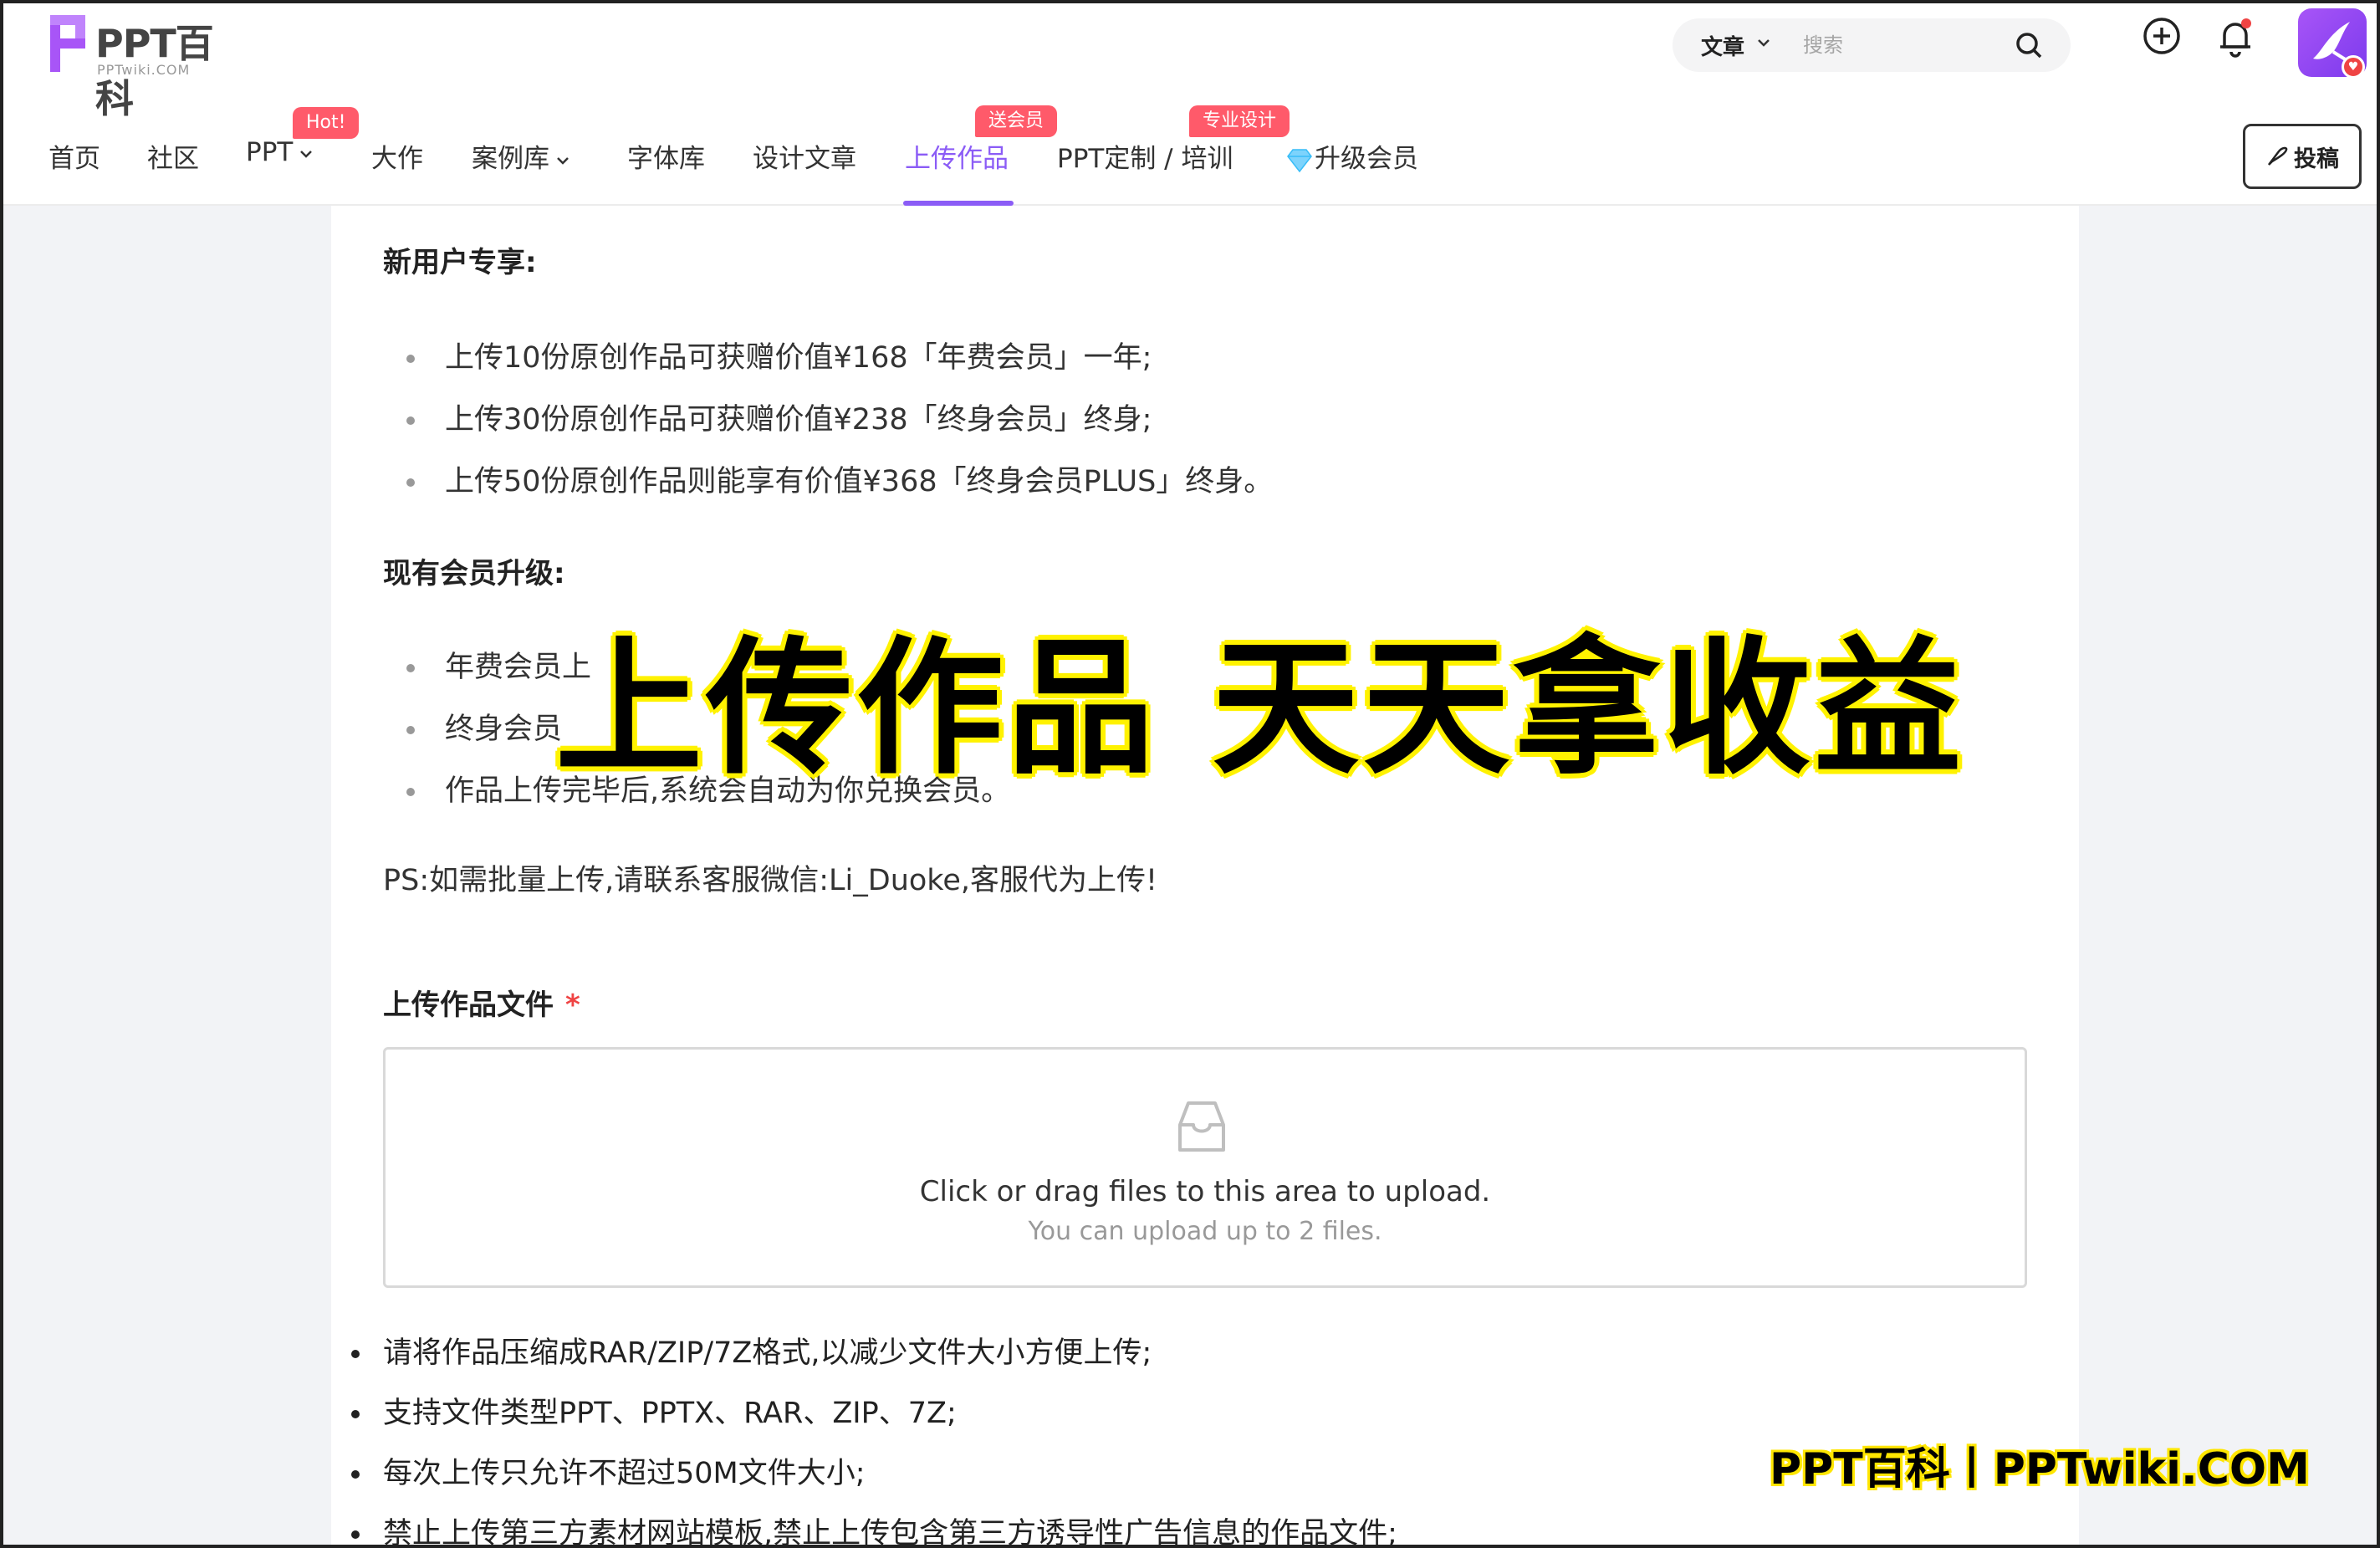  I want to click on site-logo: PPT百科 PPTwiki.COM, so click(147, 65).